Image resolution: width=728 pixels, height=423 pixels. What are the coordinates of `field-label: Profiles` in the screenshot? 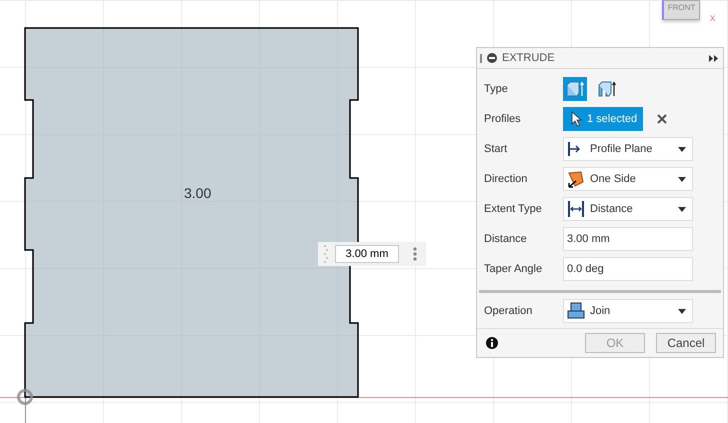 It's located at (503, 119).